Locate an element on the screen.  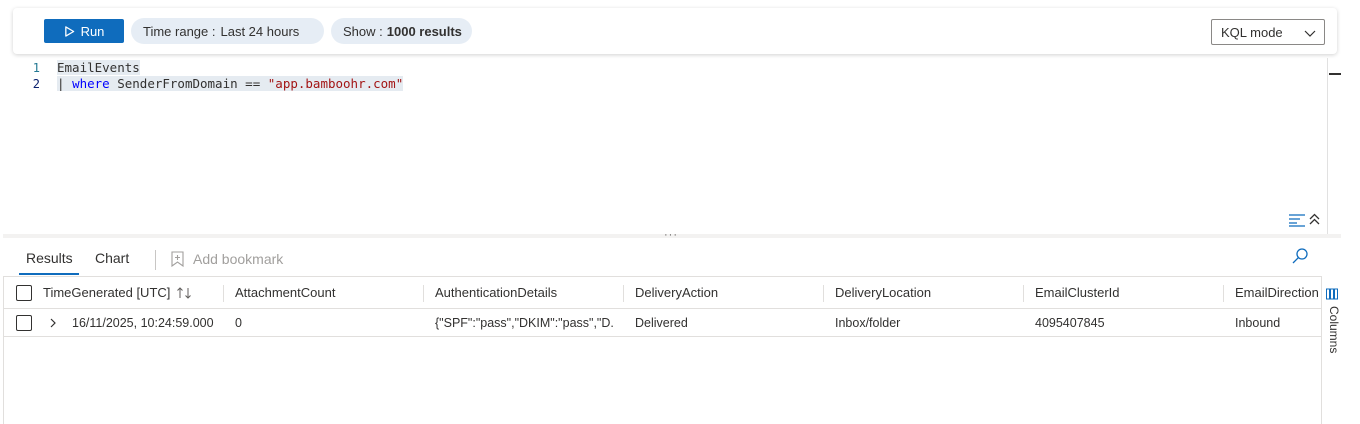
code-token-op: == is located at coordinates (253, 83).